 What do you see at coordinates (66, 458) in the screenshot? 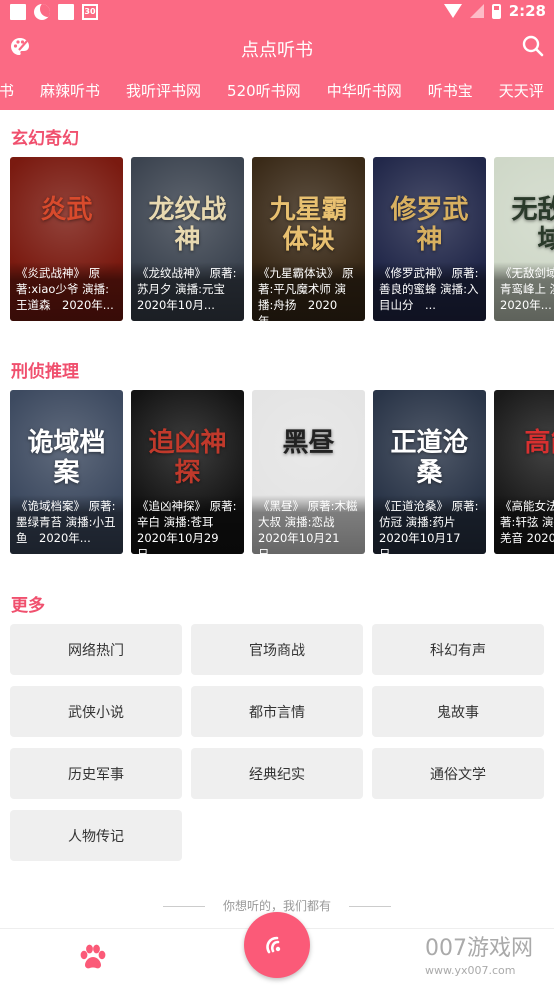
I see `book-cover-title: 诡域档案` at bounding box center [66, 458].